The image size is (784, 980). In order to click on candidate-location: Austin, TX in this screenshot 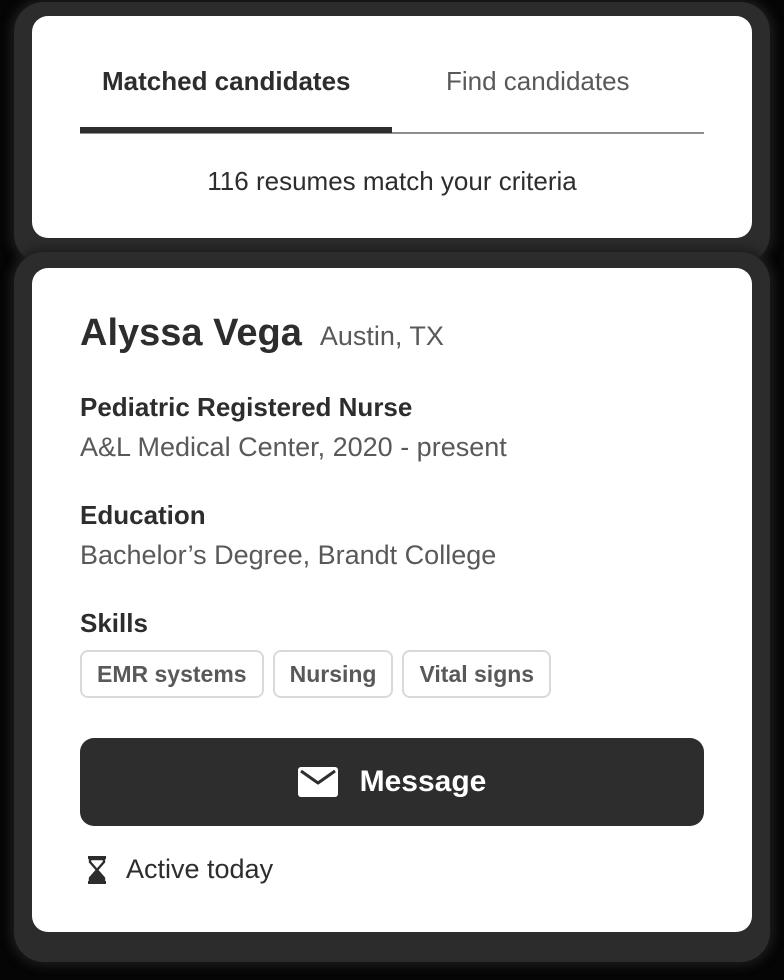, I will do `click(381, 336)`.